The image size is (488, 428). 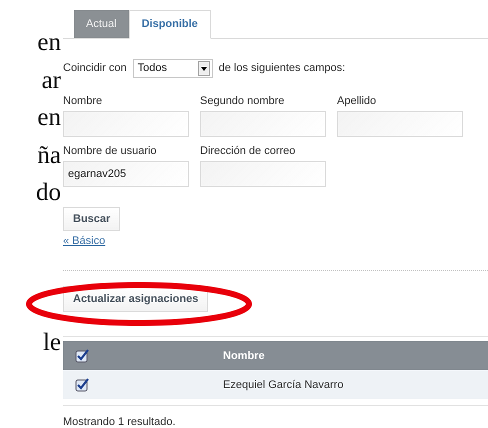 What do you see at coordinates (110, 150) in the screenshot?
I see `field-label: Nombre de usuario` at bounding box center [110, 150].